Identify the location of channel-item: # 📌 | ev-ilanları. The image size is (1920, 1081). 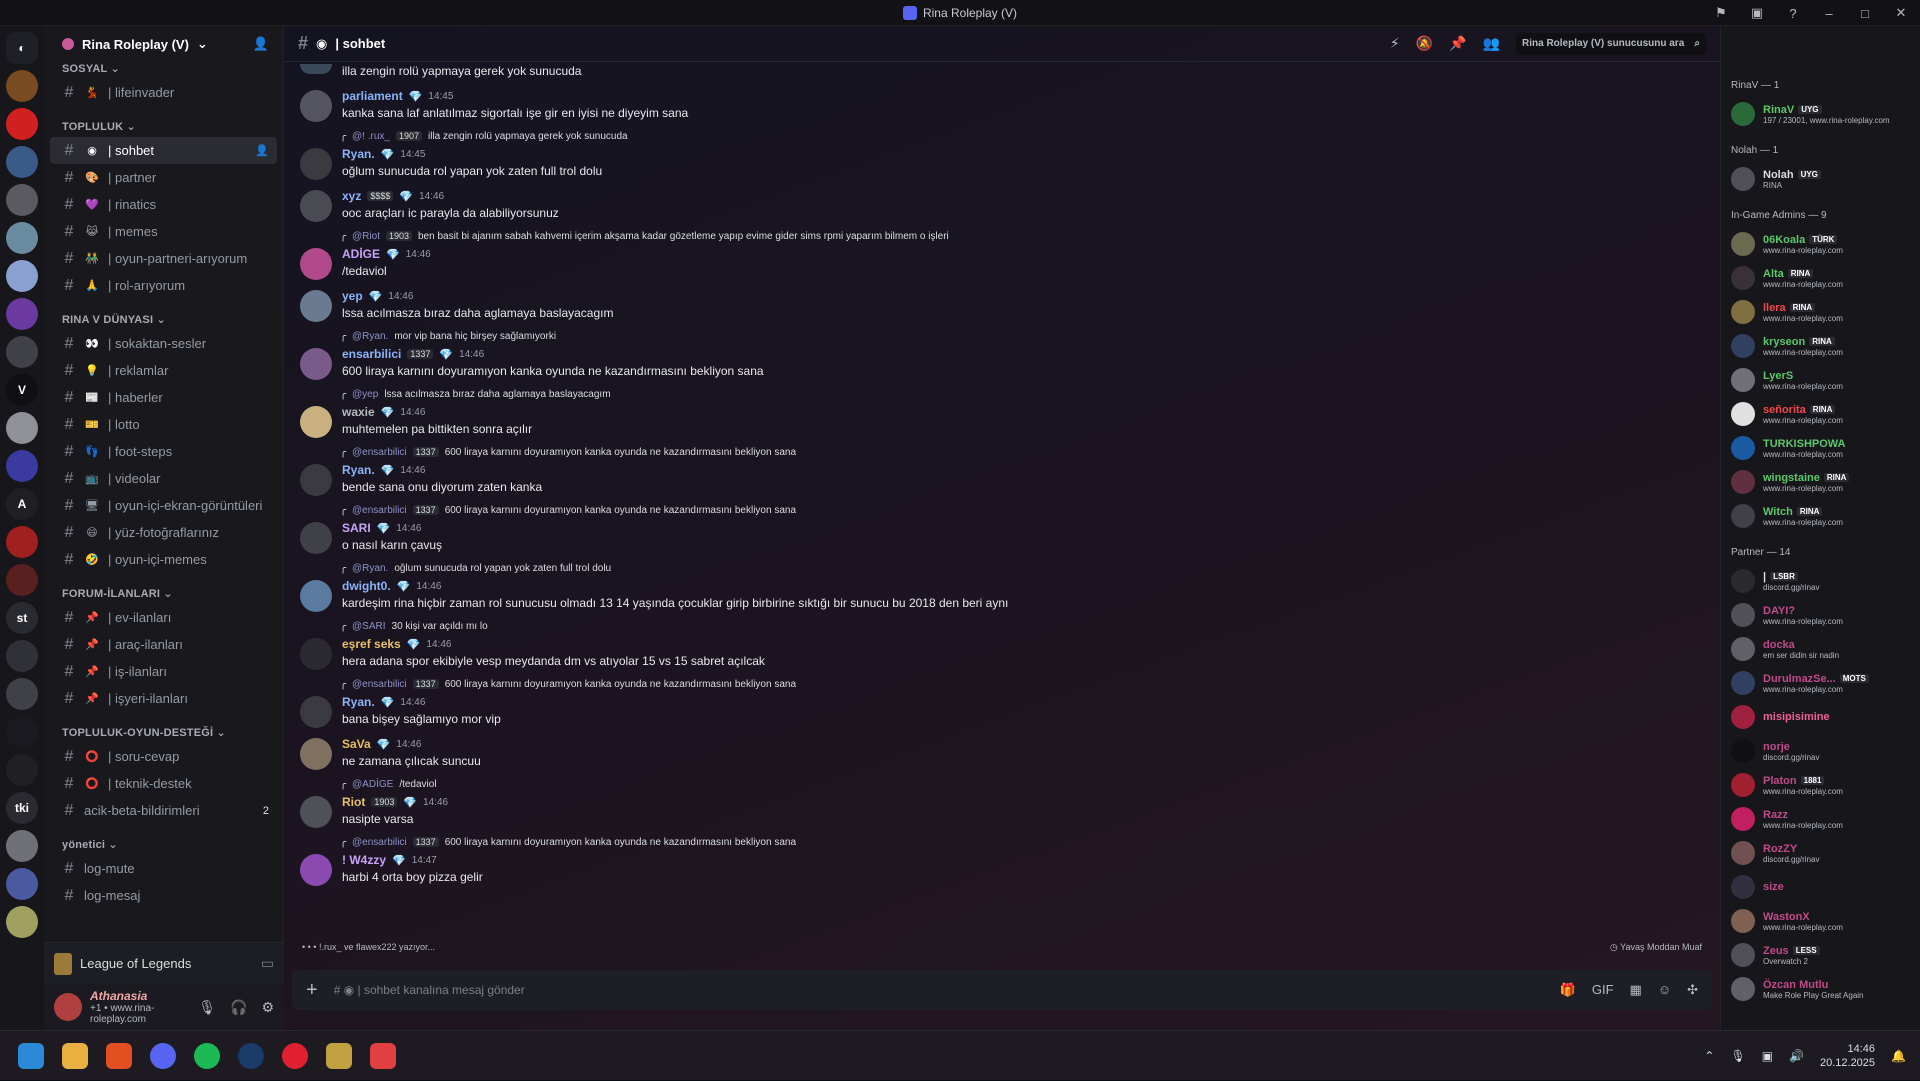
(163, 617).